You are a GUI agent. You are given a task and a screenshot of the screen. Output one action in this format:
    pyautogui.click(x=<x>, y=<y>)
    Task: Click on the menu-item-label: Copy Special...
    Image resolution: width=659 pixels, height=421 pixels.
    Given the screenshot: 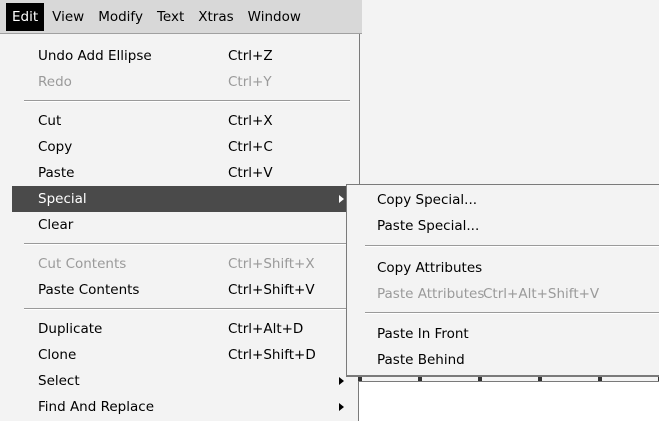 What is the action you would take?
    pyautogui.click(x=427, y=200)
    